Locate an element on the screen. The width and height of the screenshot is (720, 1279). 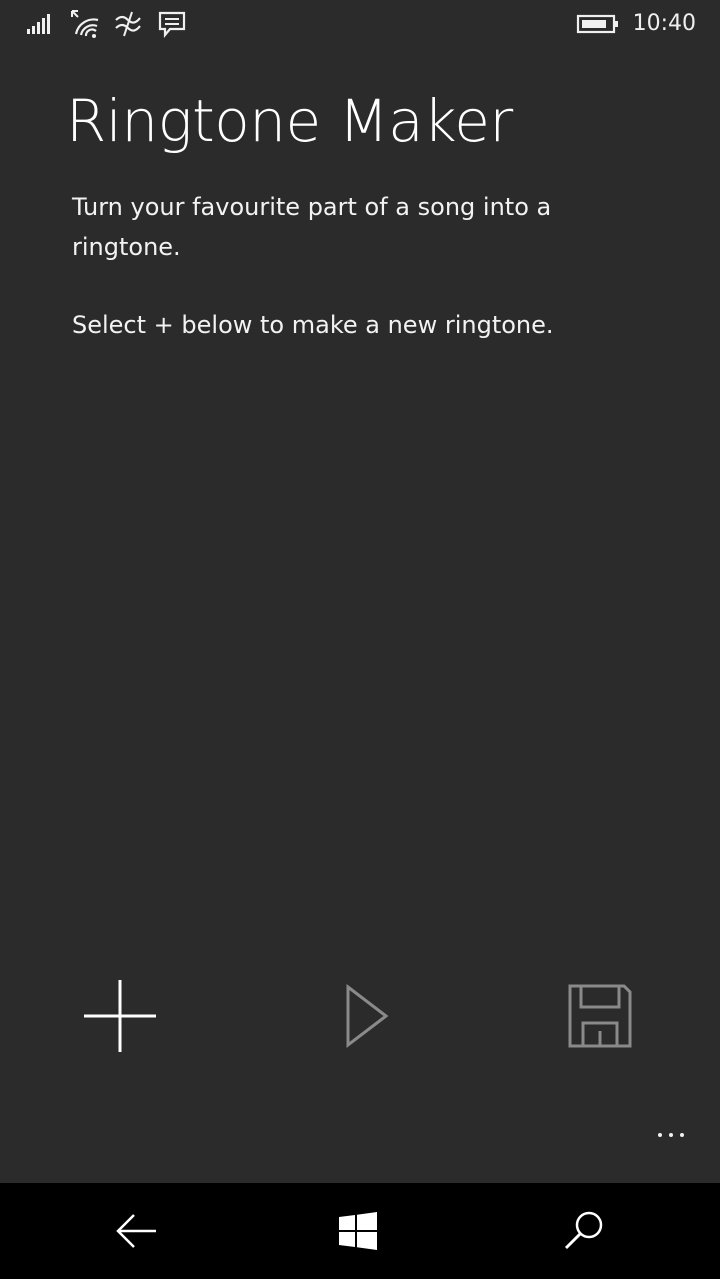
add-ringtone-button is located at coordinates (120, 1016).